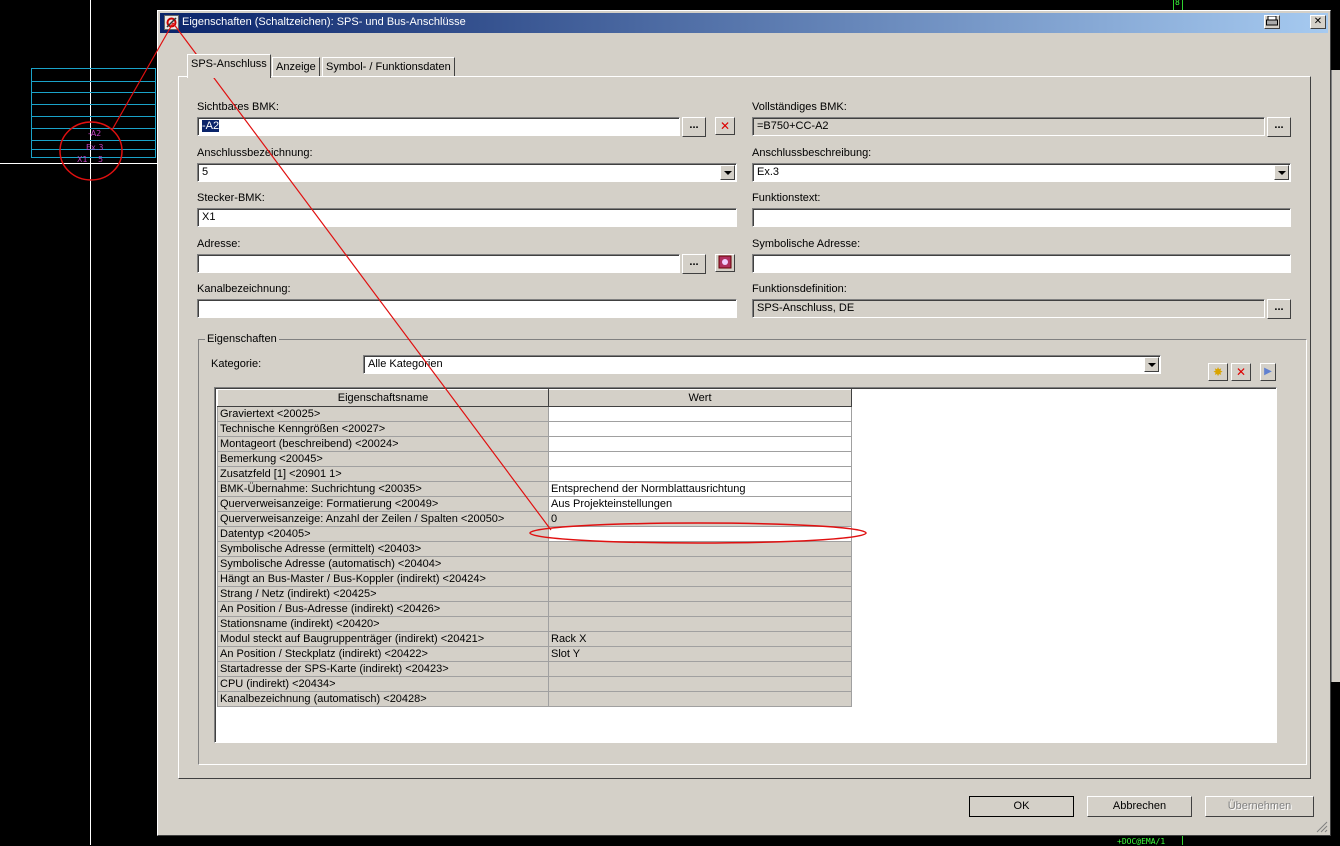  Describe the element at coordinates (229, 66) in the screenshot. I see `tab-sps-anschluss: SPS-Anschluss` at that location.